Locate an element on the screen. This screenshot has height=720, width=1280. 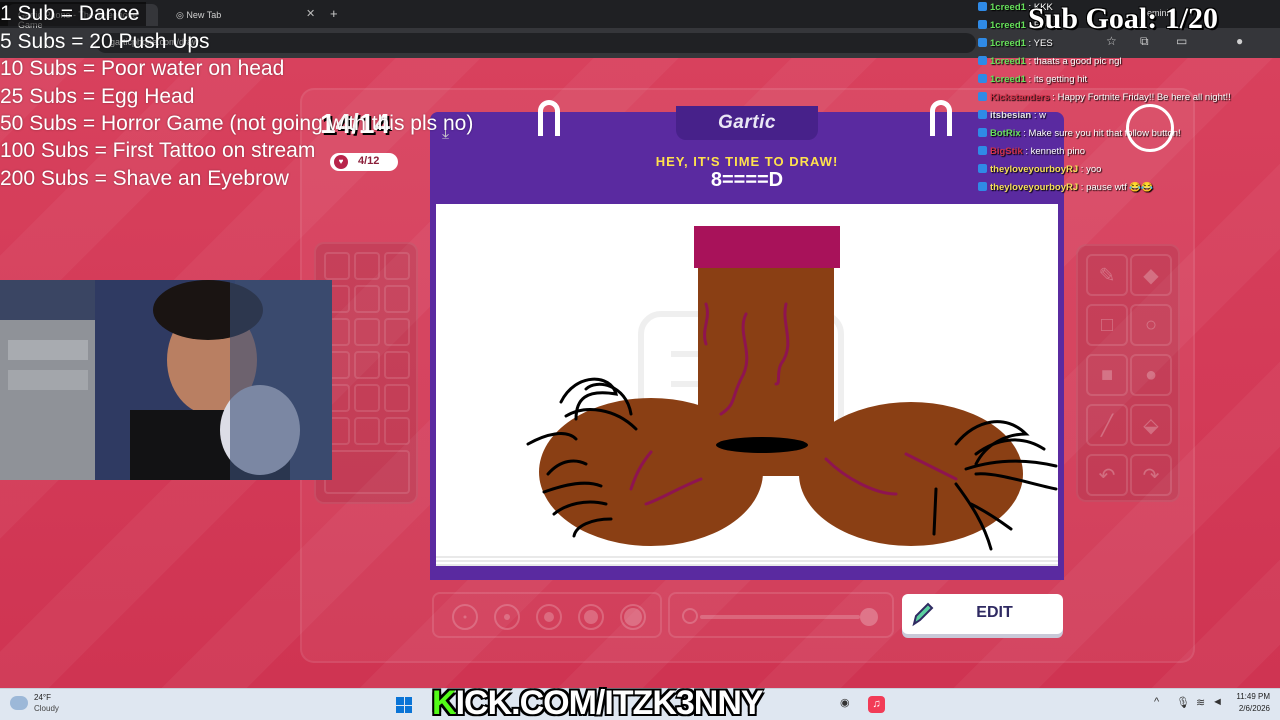
edit-button-label: EDIT is located at coordinates (994, 612).